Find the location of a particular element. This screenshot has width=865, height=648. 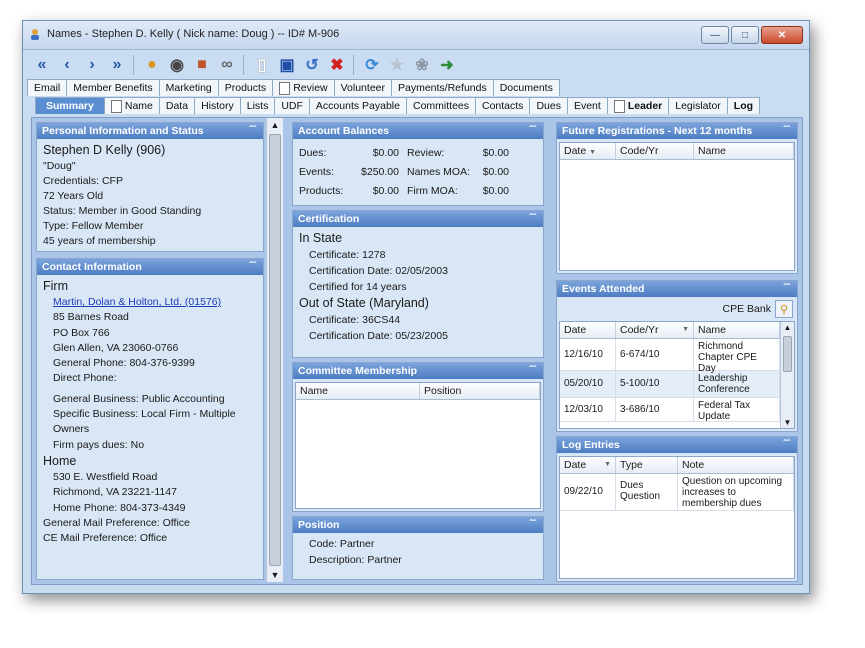

undo-icon: ↺ is located at coordinates (312, 65).